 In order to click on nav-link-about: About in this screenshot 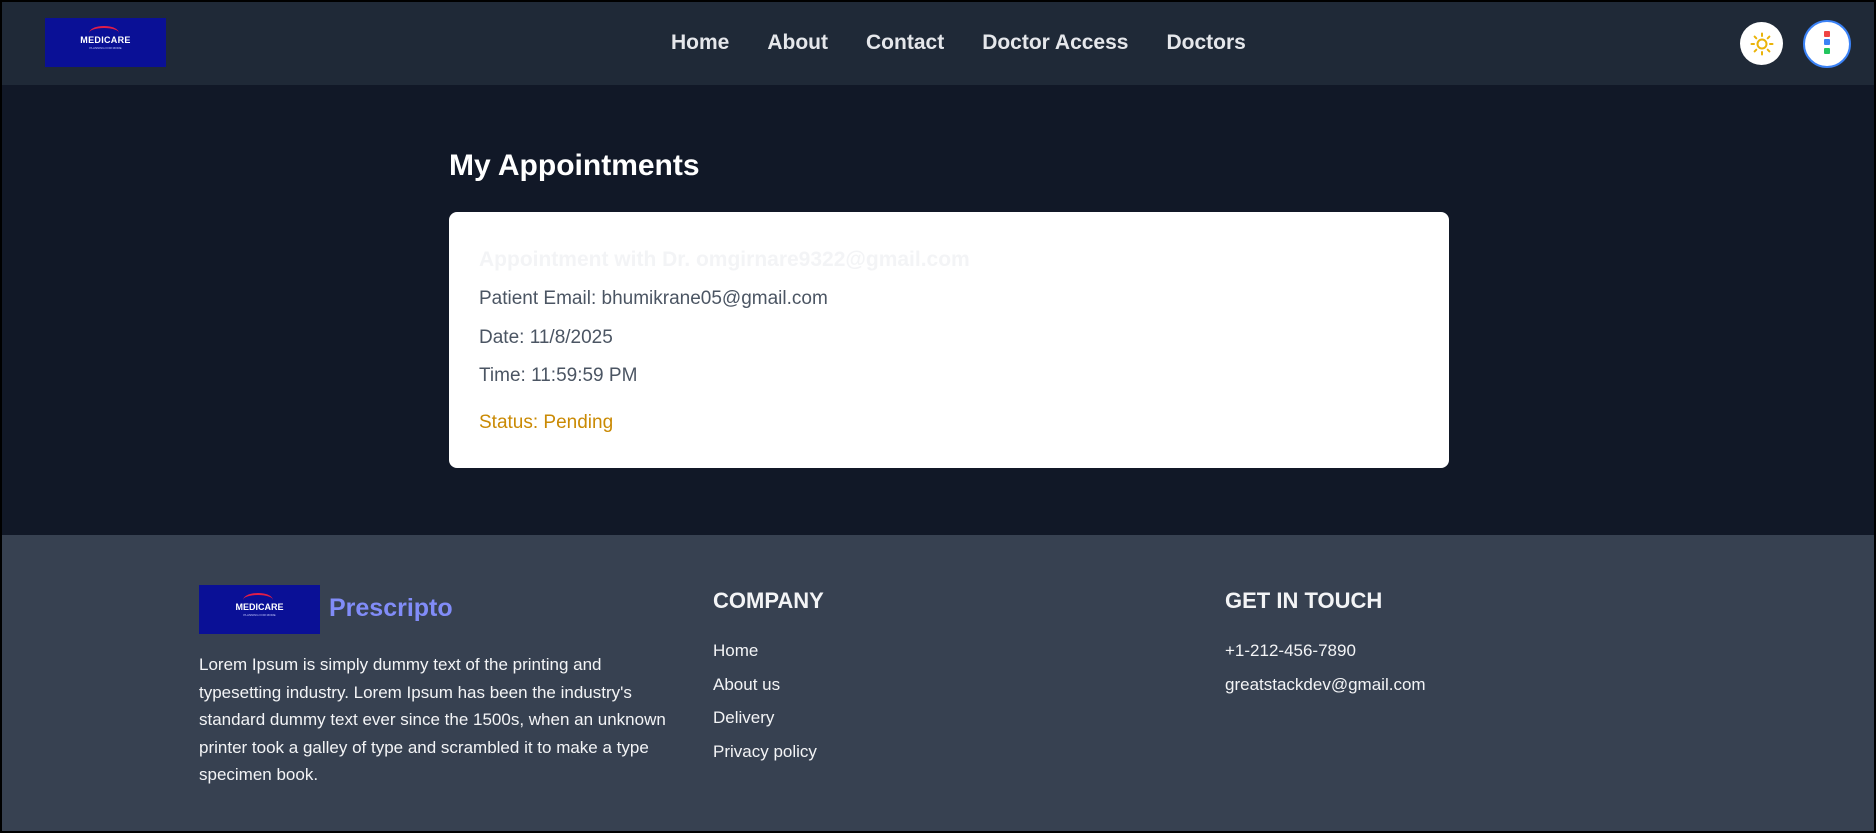, I will do `click(797, 43)`.